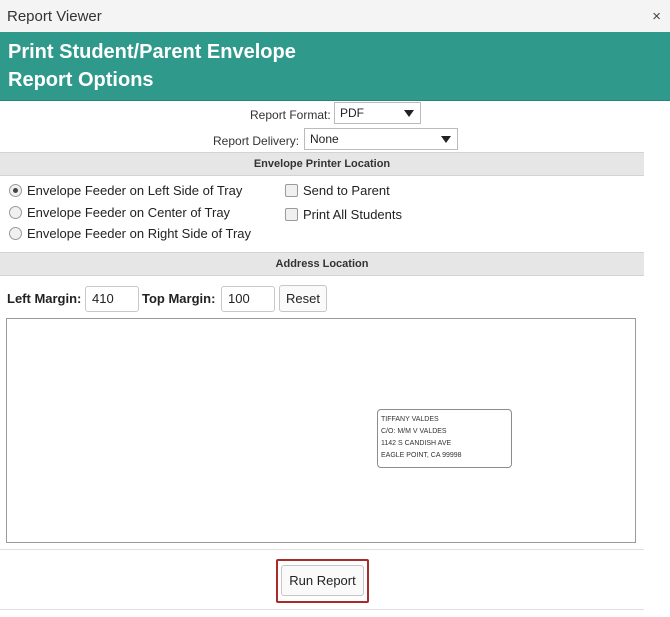 The width and height of the screenshot is (670, 617). Describe the element at coordinates (324, 139) in the screenshot. I see `report-delivery-value: None` at that location.